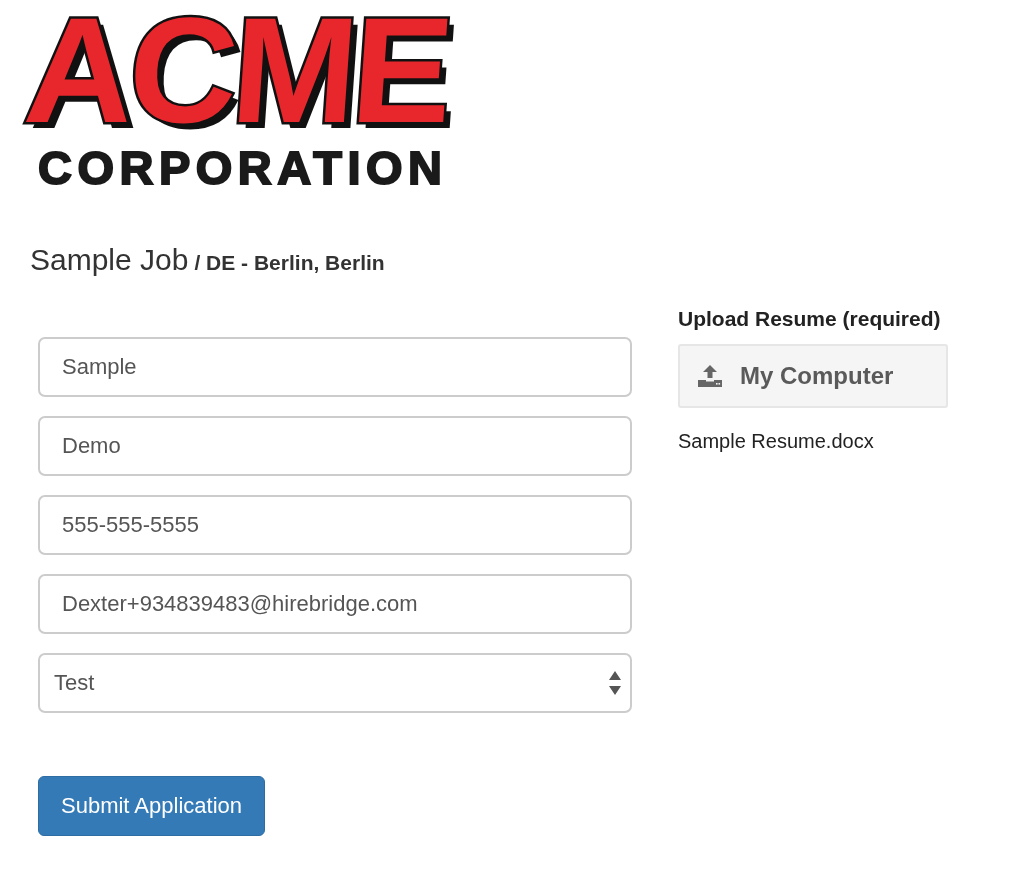 This screenshot has height=874, width=1012. Describe the element at coordinates (710, 376) in the screenshot. I see `upload-icon` at that location.